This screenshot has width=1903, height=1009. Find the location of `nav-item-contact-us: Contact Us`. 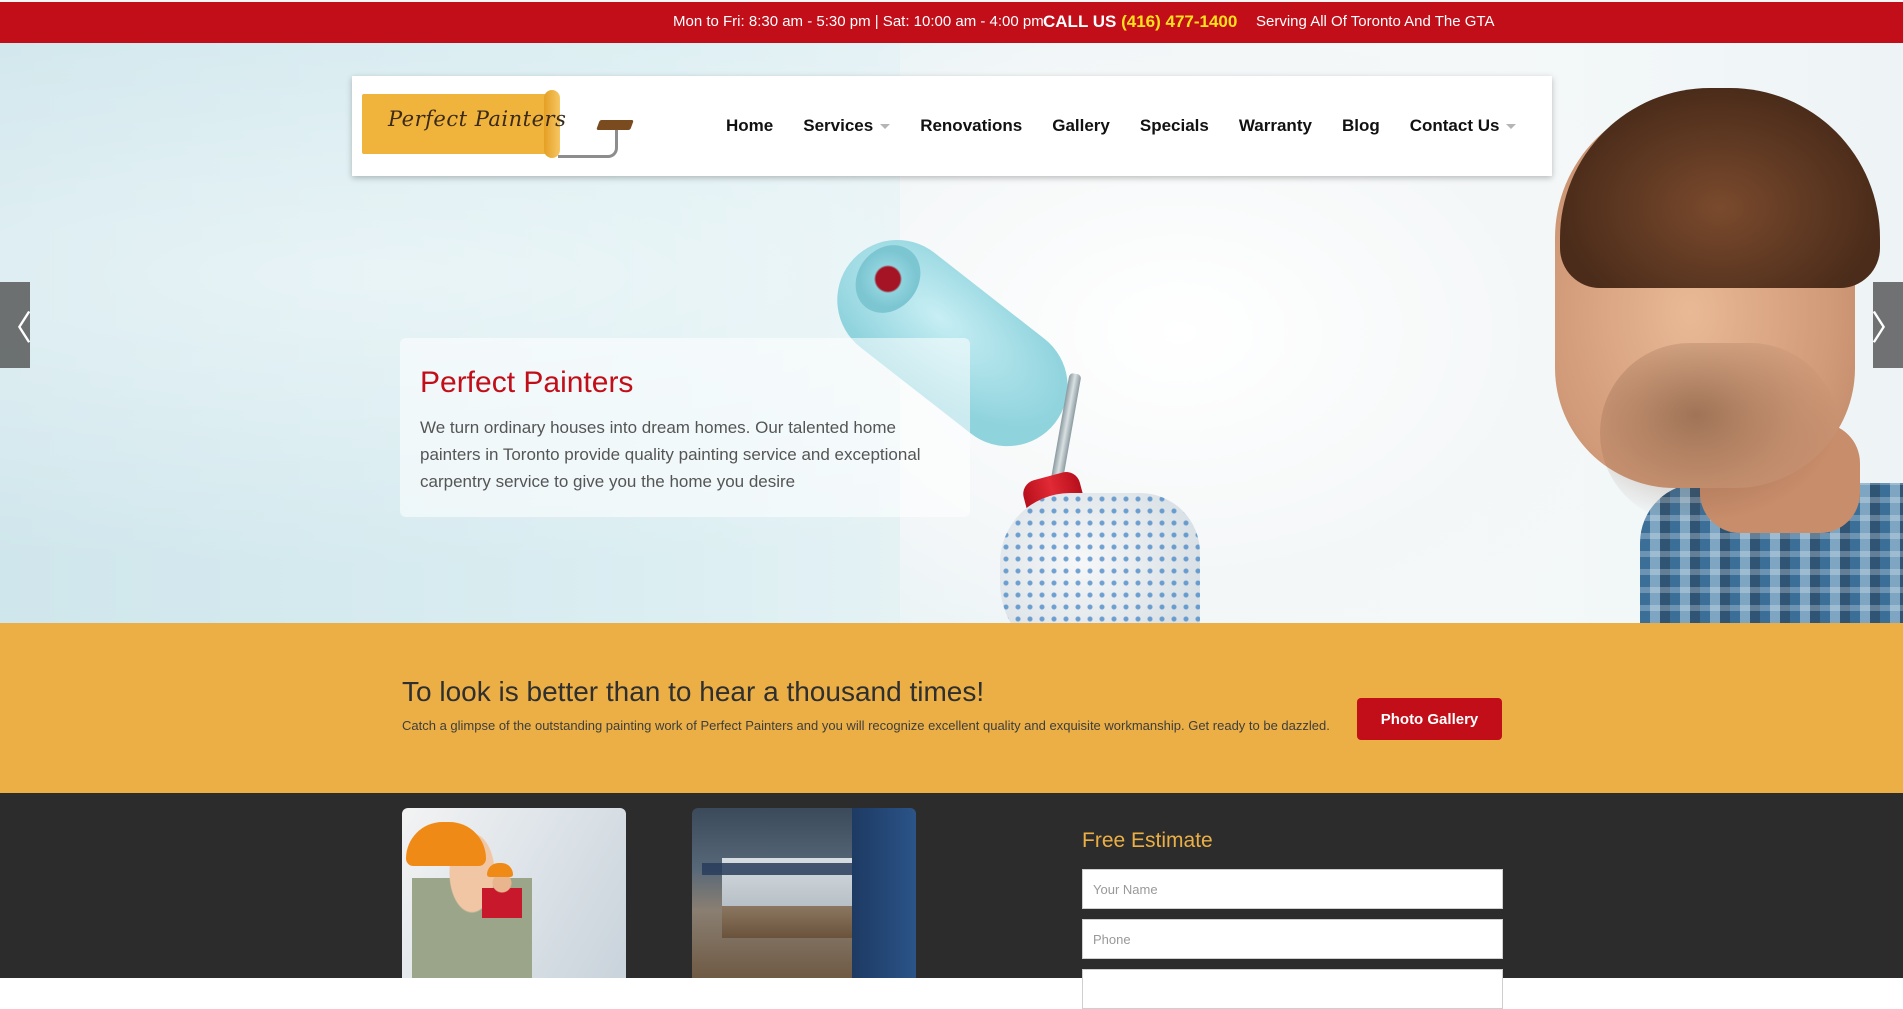

nav-item-contact-us: Contact Us is located at coordinates (1463, 126).